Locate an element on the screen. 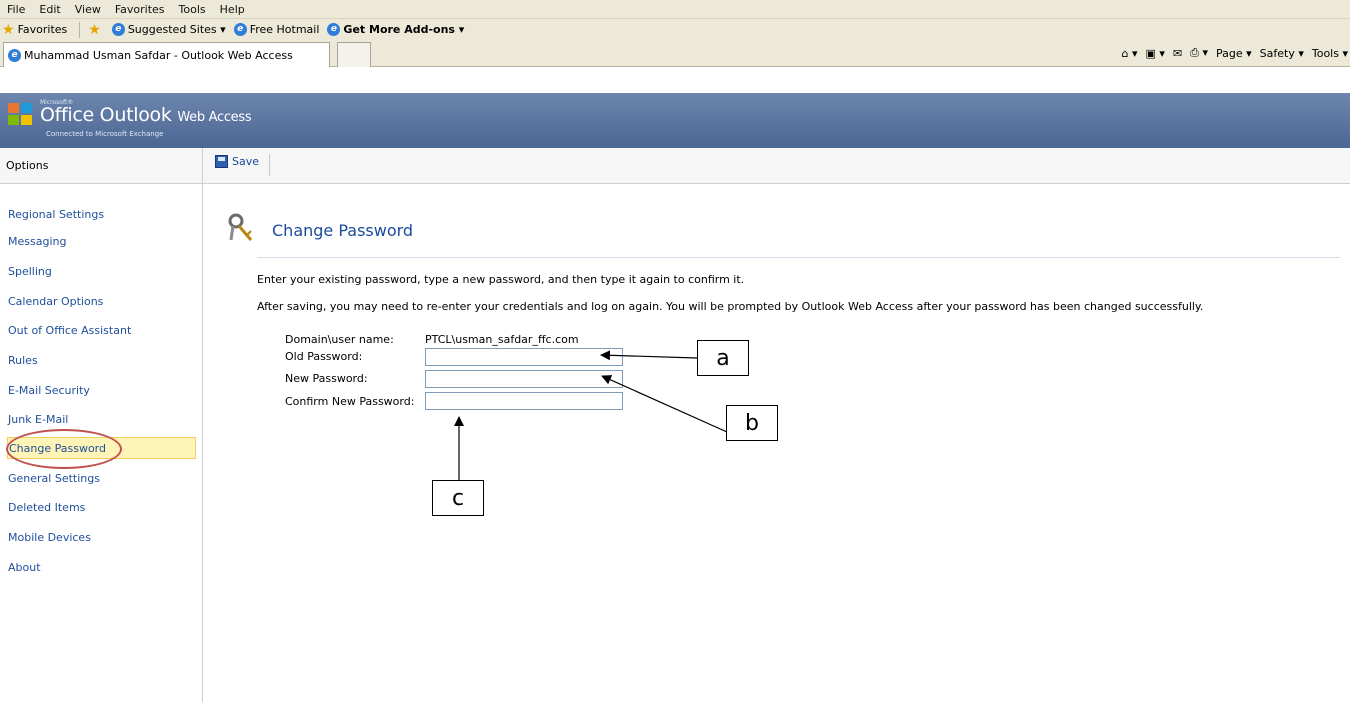 This screenshot has width=1350, height=702. arrow-a is located at coordinates (649, 355).